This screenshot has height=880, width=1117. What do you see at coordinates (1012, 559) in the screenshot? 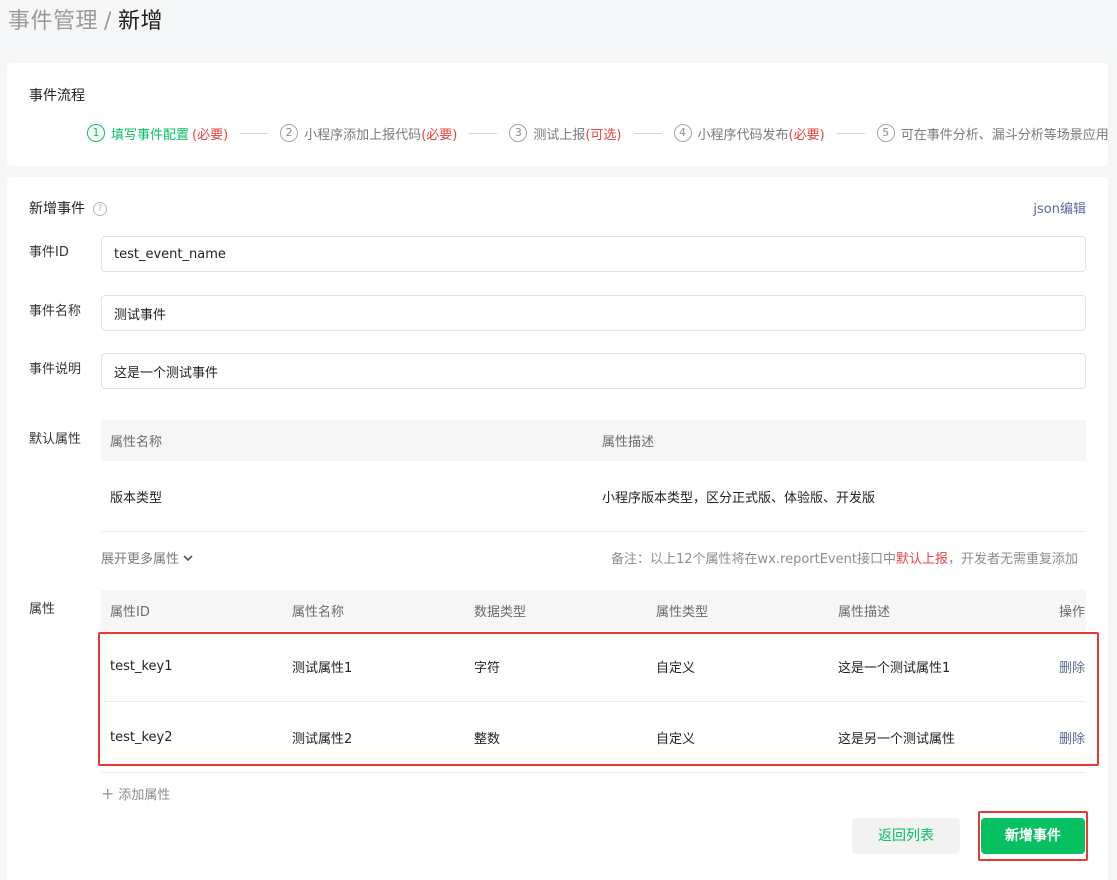
I see `note-suffix: ，开发者无需重复添加` at bounding box center [1012, 559].